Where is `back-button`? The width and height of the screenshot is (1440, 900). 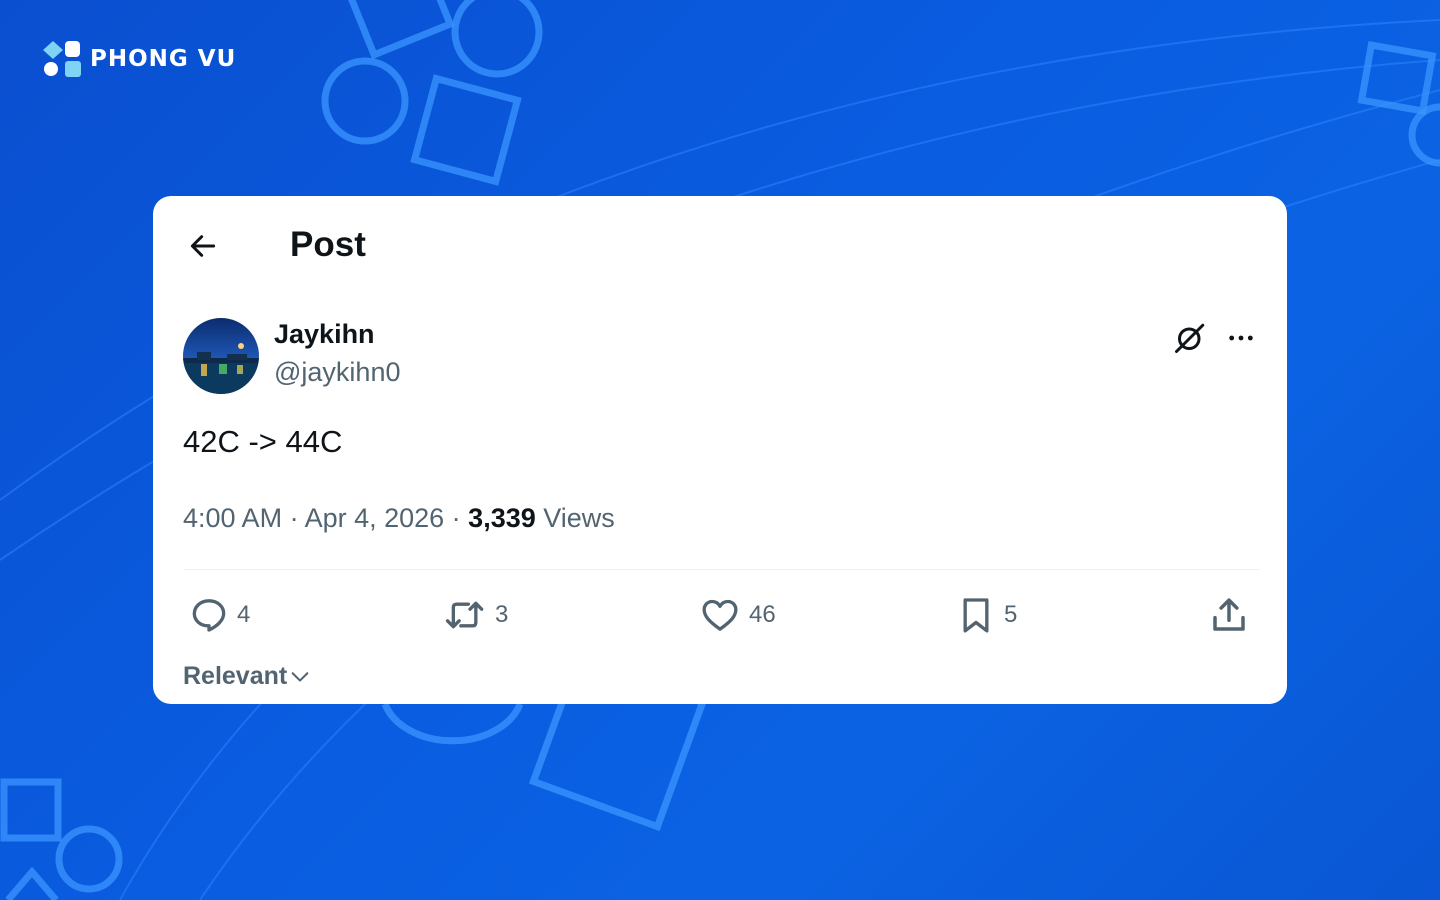 back-button is located at coordinates (203, 246).